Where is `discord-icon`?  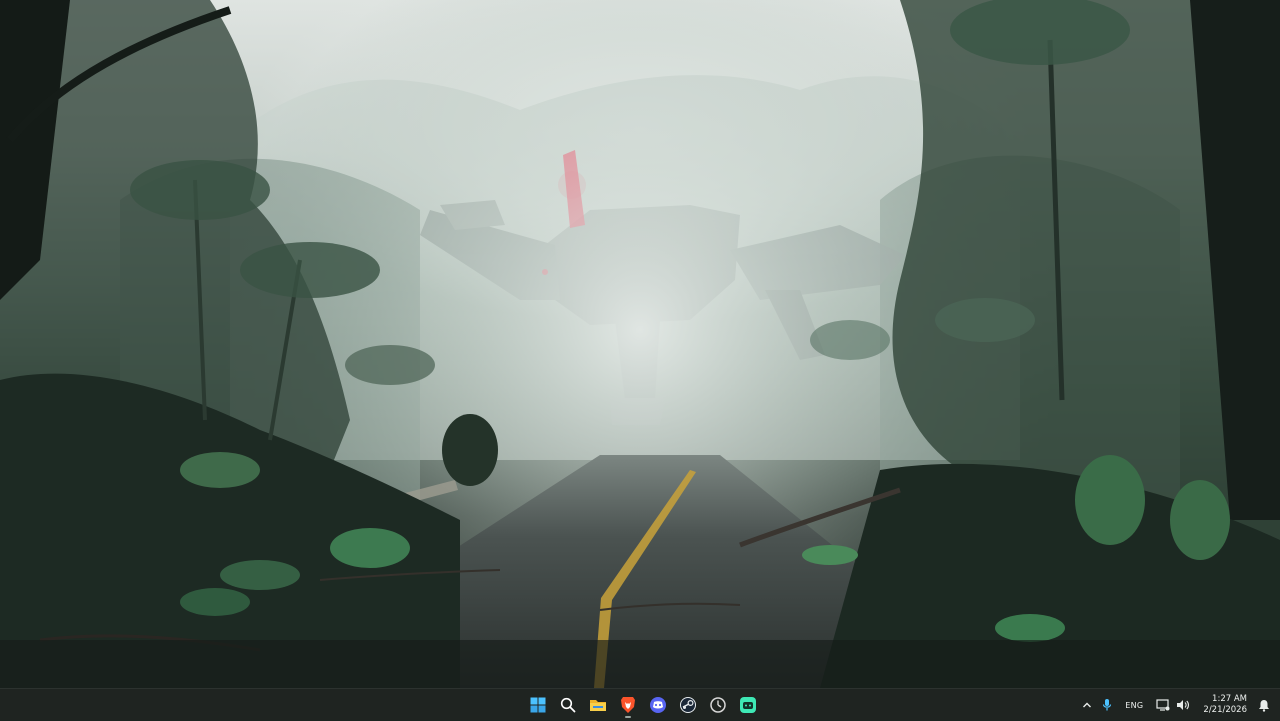 discord-icon is located at coordinates (658, 705).